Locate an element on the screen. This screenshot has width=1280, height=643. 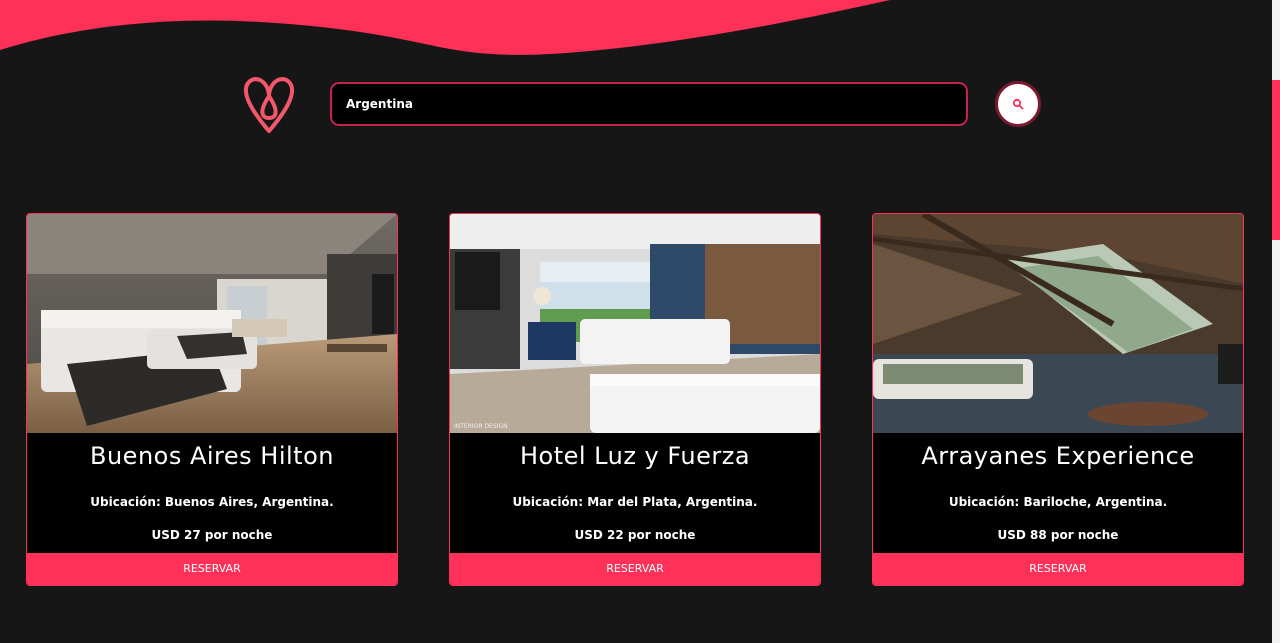
svg-text: INTERIOR DESIGN is located at coordinates (481, 426).